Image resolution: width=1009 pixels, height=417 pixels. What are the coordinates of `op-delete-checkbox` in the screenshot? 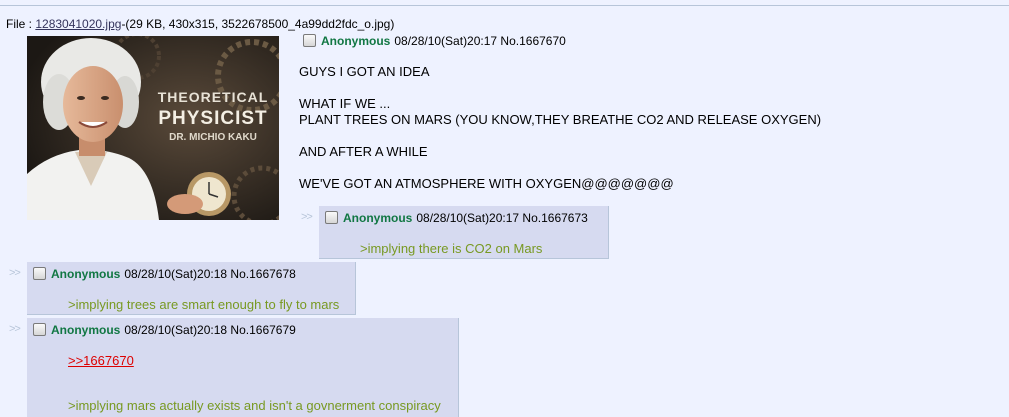 It's located at (309, 40).